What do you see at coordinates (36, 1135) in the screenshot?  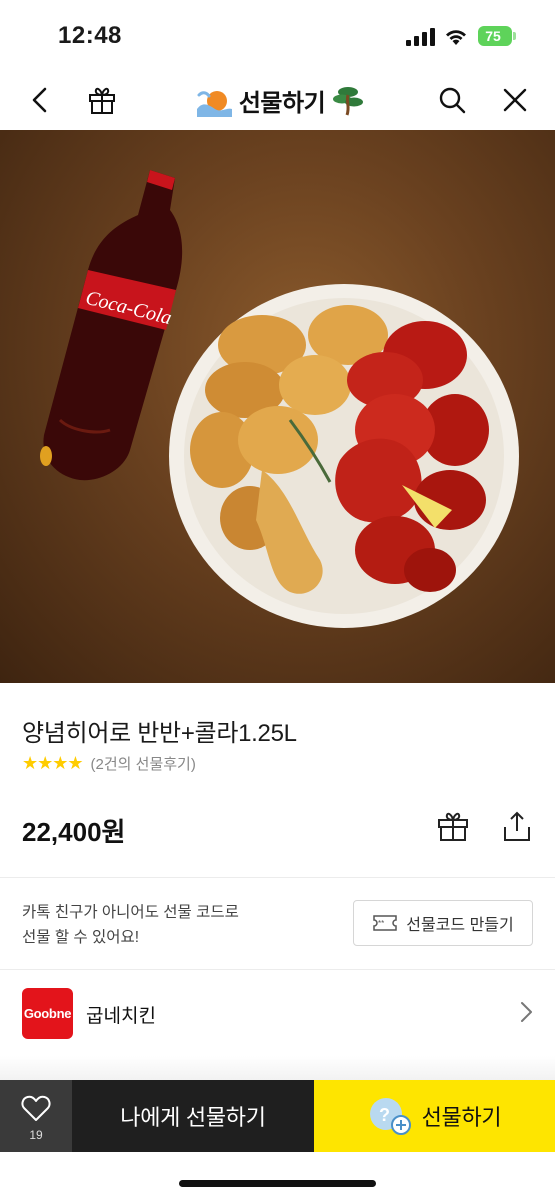 I see `like-count: 19` at bounding box center [36, 1135].